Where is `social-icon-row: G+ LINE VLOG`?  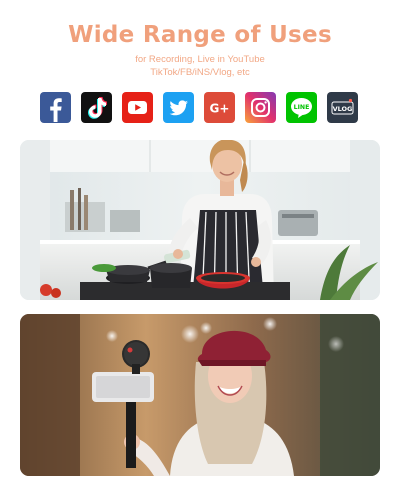 social-icon-row: G+ LINE VLOG is located at coordinates (200, 108).